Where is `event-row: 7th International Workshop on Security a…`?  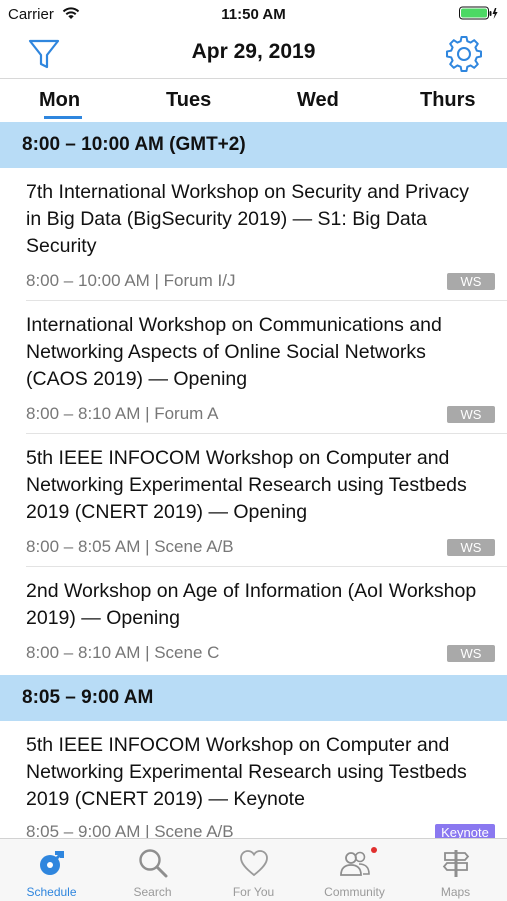
event-row: 7th International Workshop on Security a… is located at coordinates (253, 234).